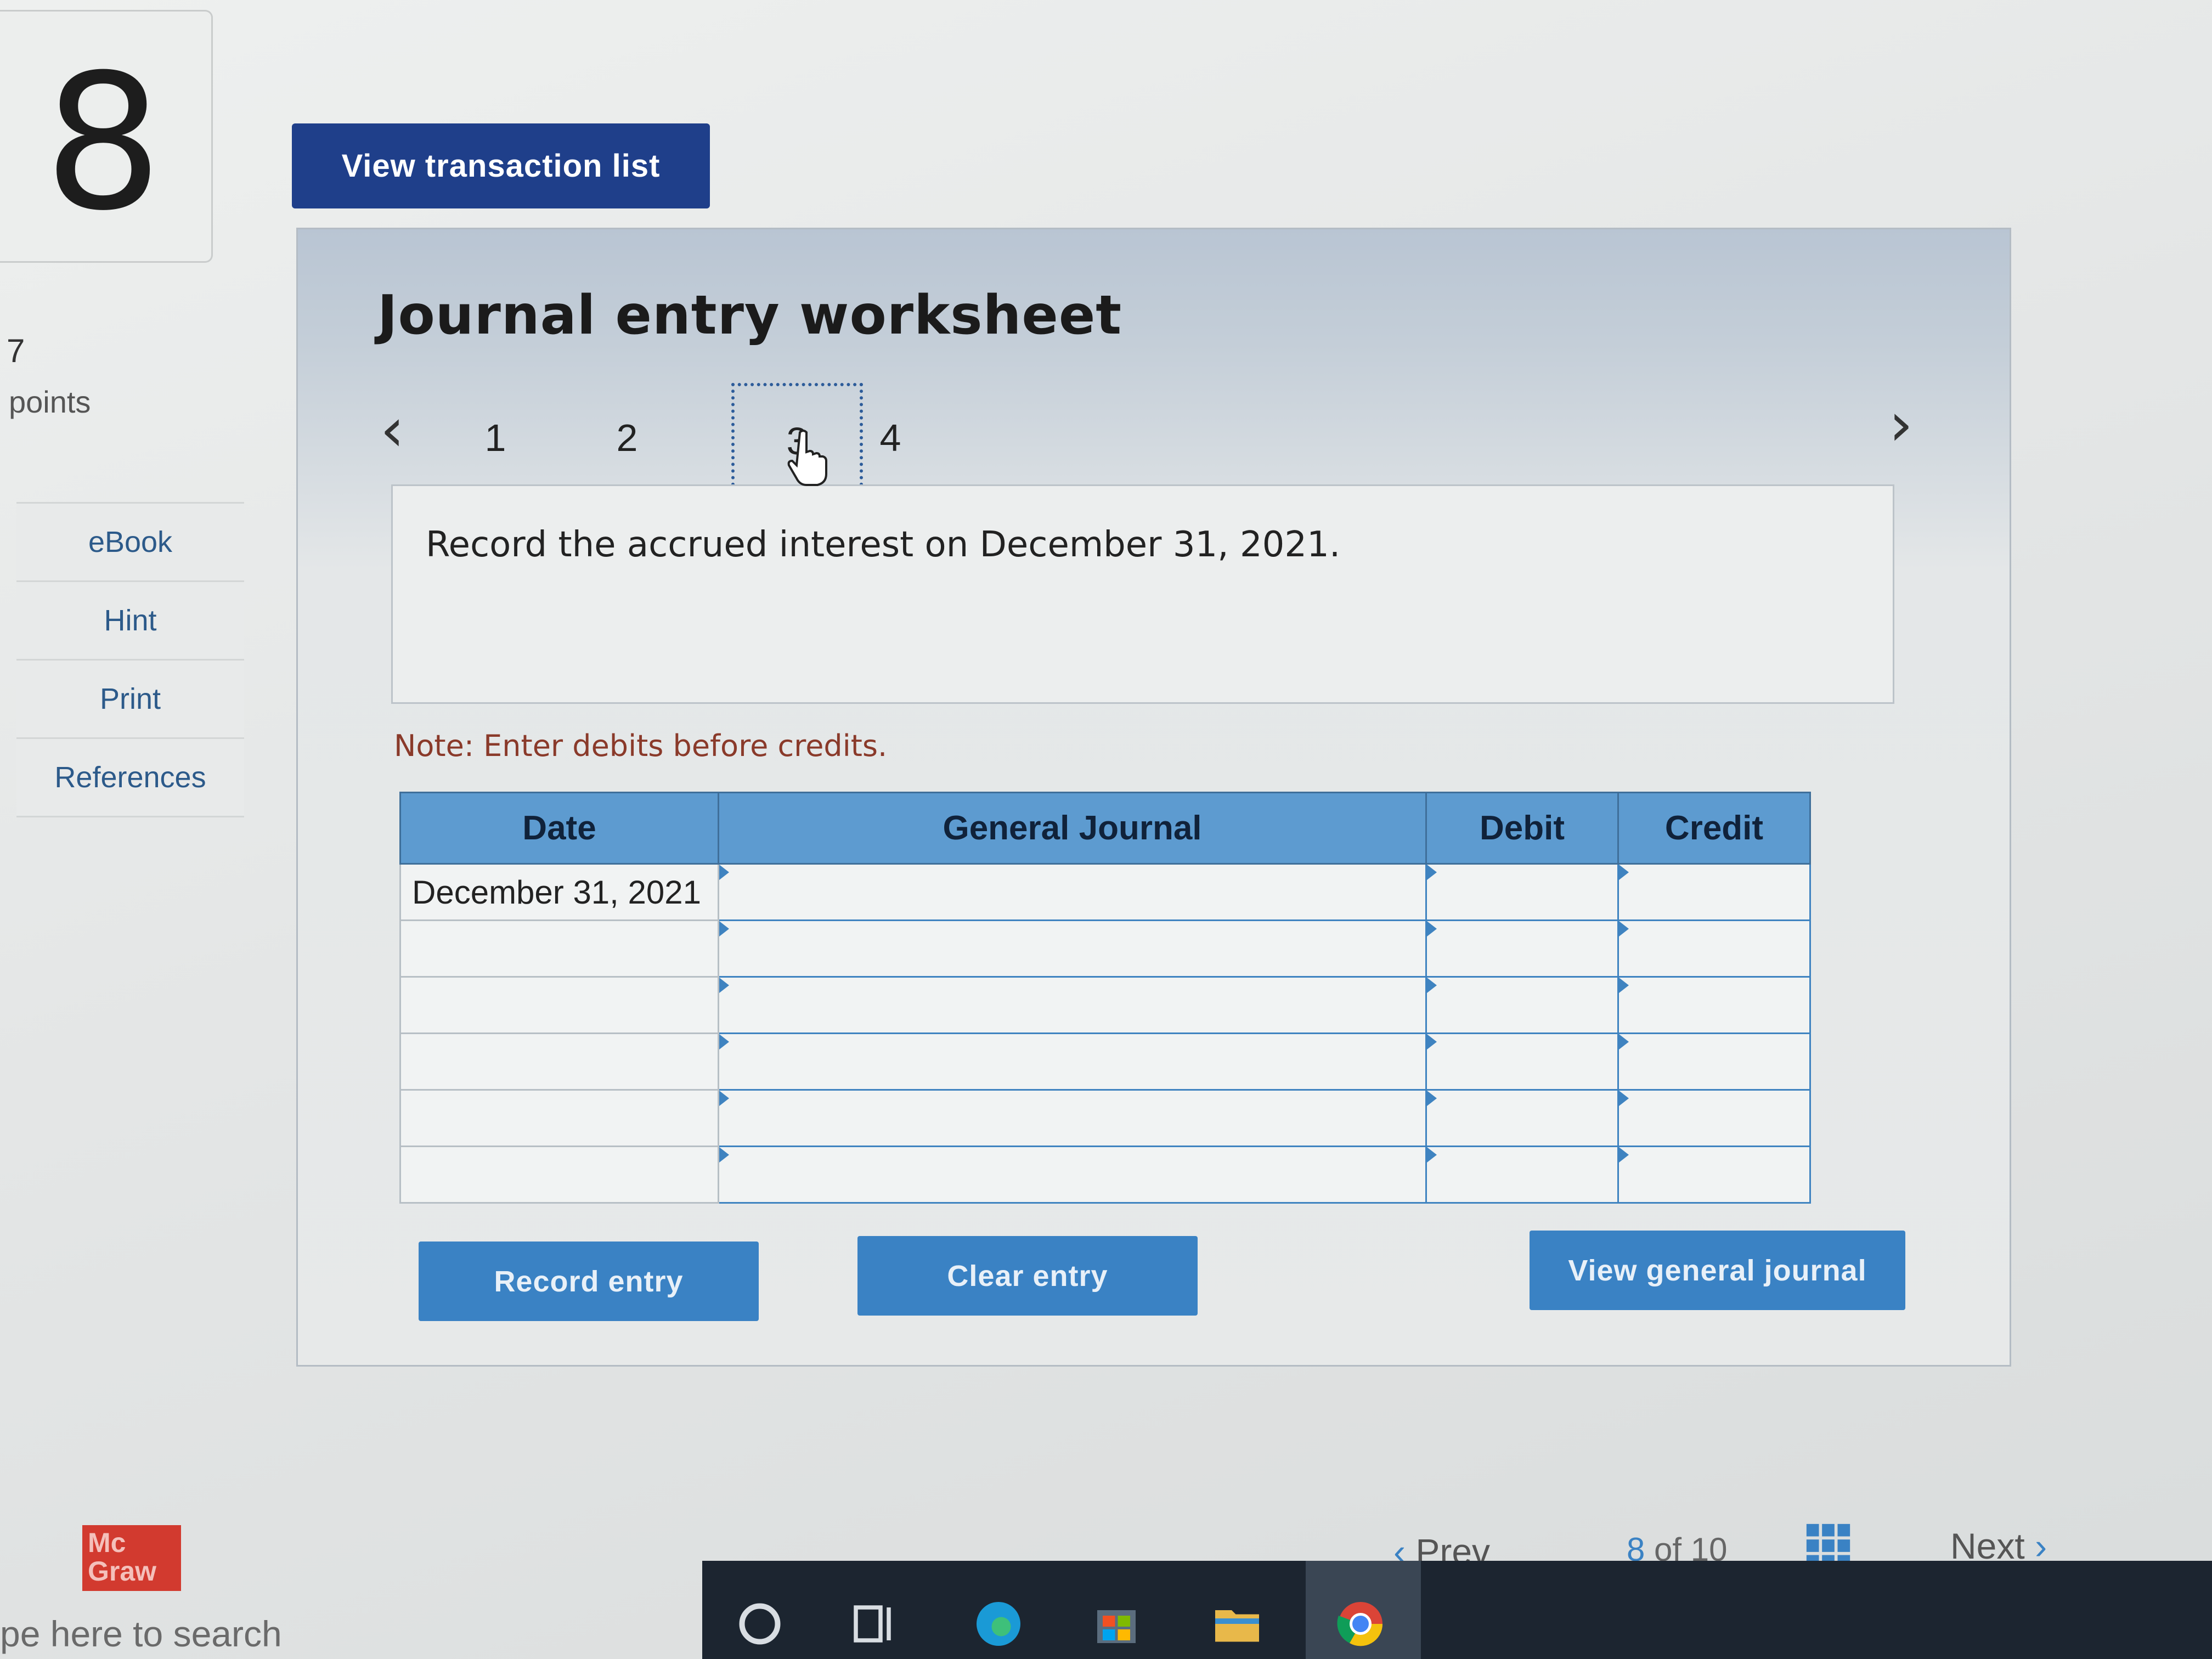  What do you see at coordinates (1027, 1276) in the screenshot?
I see `clear-entry-button: Clear entry` at bounding box center [1027, 1276].